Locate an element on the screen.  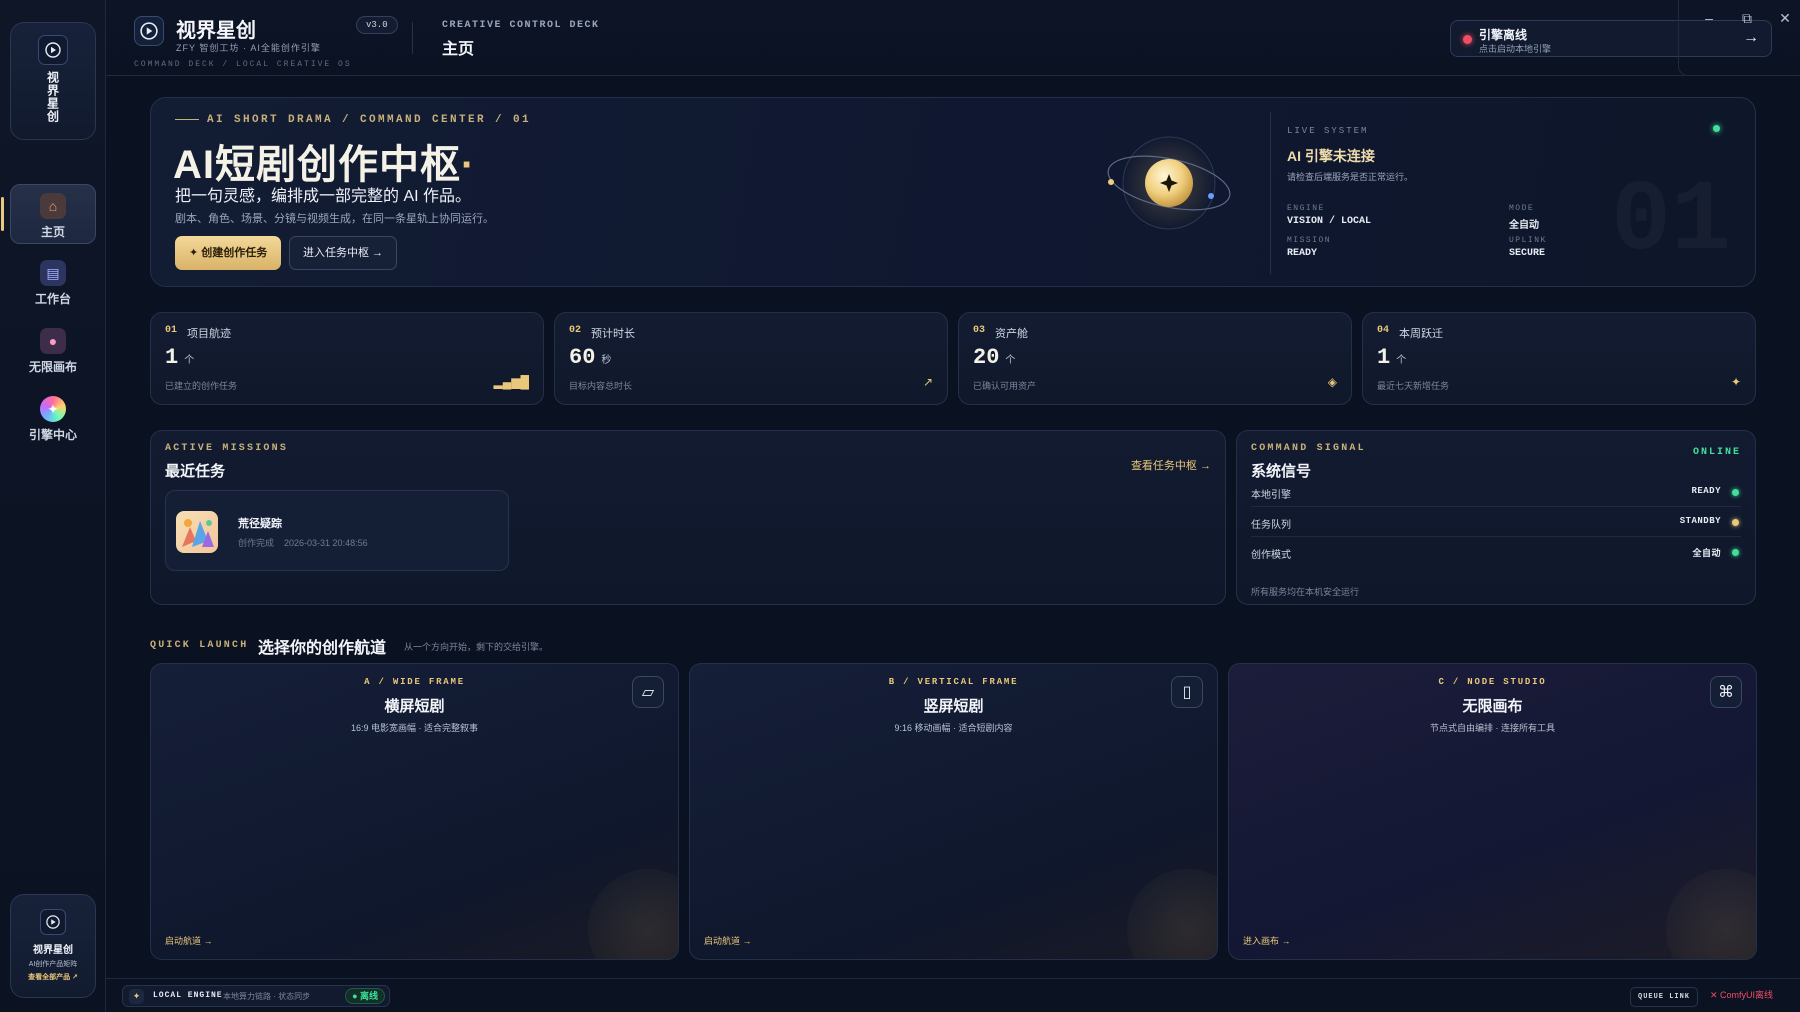
page-title: 主页 is located at coordinates (458, 49).